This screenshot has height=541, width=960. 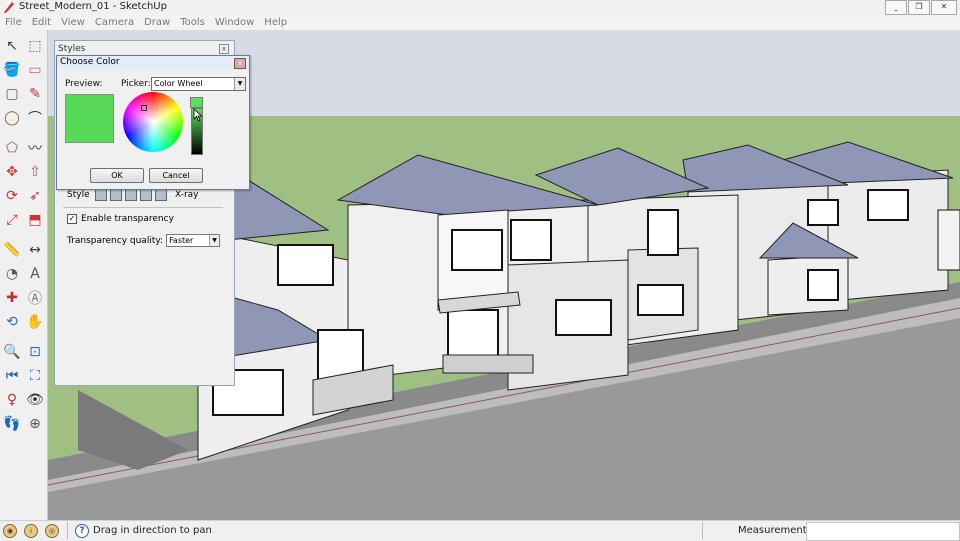 What do you see at coordinates (10, 531) in the screenshot?
I see `geo-location-icon: ◉` at bounding box center [10, 531].